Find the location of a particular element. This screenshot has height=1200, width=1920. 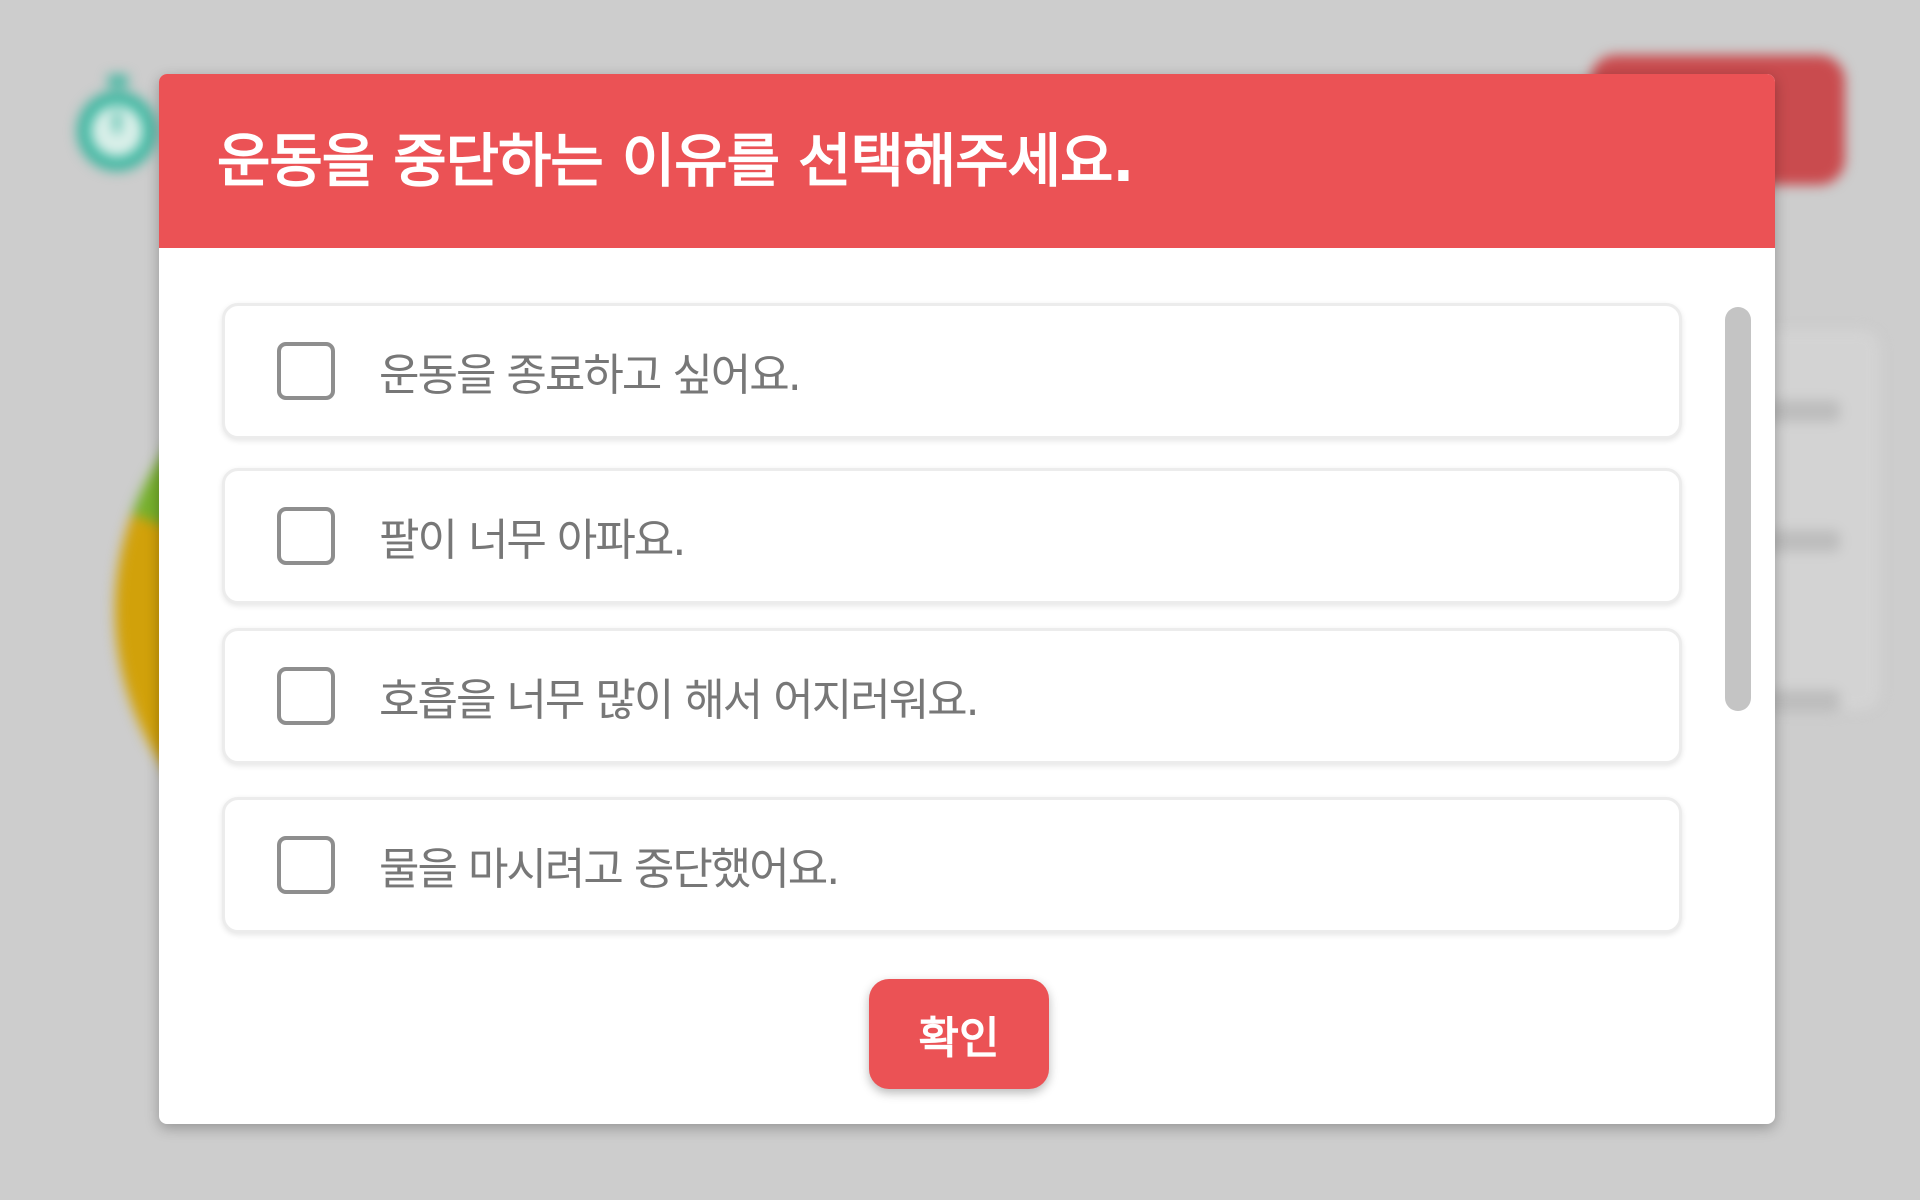

reason-option-arm-pain: 팔이 너무 아파요. is located at coordinates (952, 536).